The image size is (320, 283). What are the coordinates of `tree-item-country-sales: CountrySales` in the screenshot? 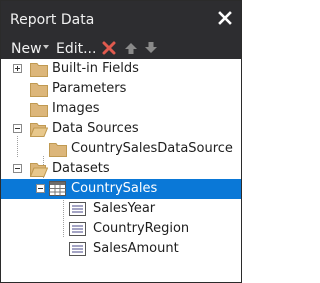 It's located at (121, 189).